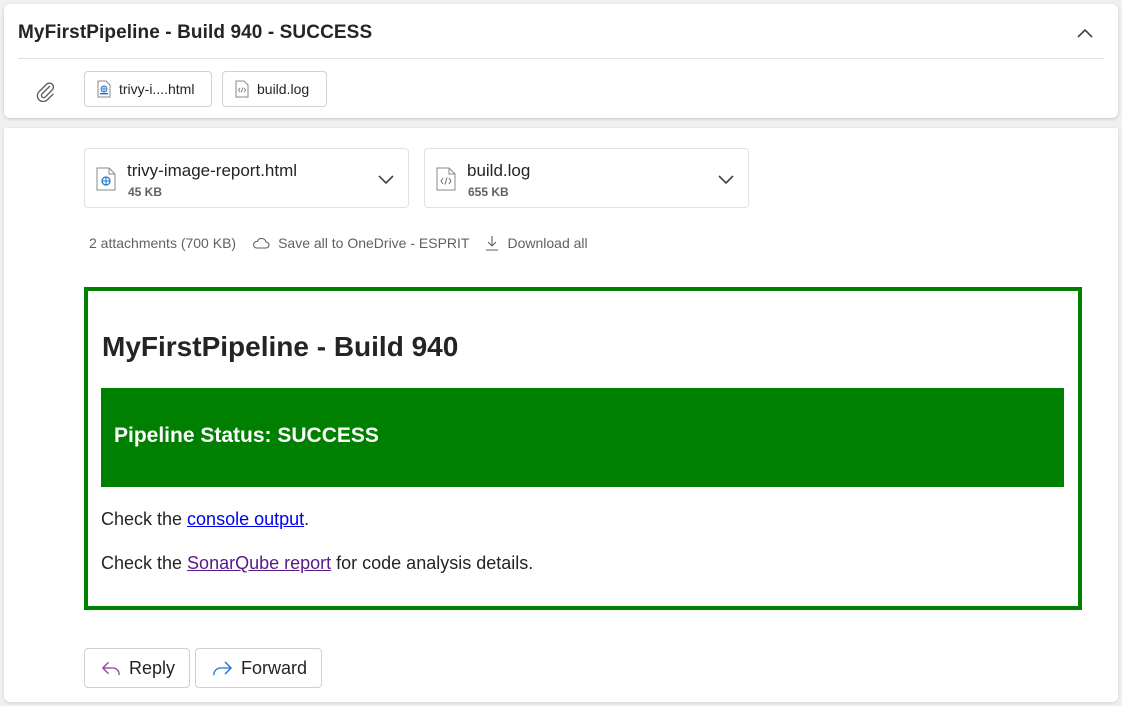 The image size is (1122, 706). I want to click on collapse-button, so click(1085, 33).